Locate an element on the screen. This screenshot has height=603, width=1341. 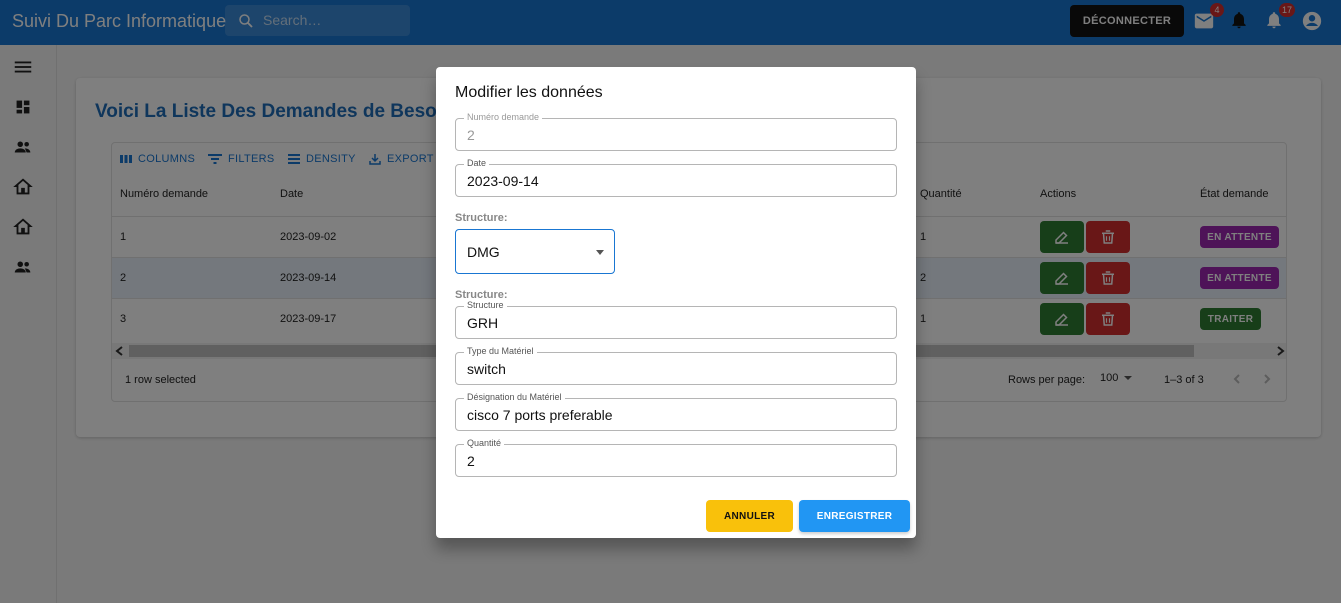
cancel-button: ANNULER is located at coordinates (749, 516).